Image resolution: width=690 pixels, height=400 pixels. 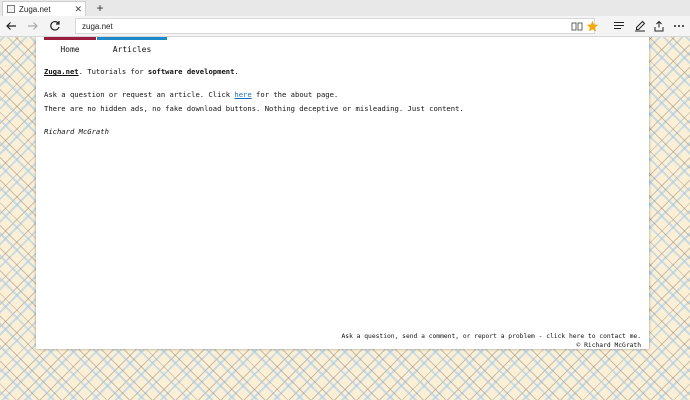 What do you see at coordinates (295, 94) in the screenshot?
I see `ask-text-end: for the about page.` at bounding box center [295, 94].